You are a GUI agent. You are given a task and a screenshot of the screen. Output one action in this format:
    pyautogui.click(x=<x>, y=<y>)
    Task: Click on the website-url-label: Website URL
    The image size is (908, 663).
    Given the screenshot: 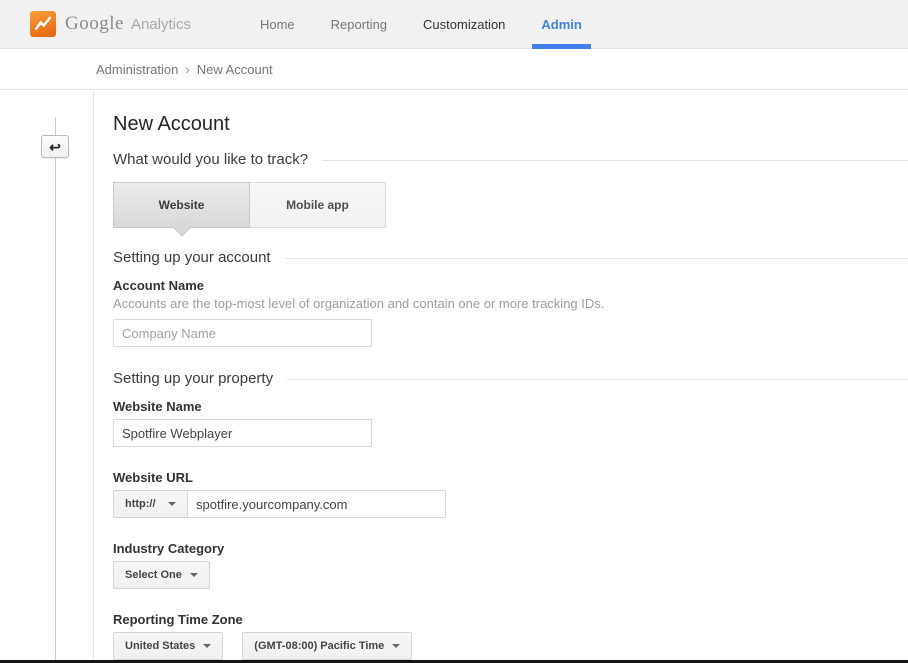 What is the action you would take?
    pyautogui.click(x=153, y=477)
    